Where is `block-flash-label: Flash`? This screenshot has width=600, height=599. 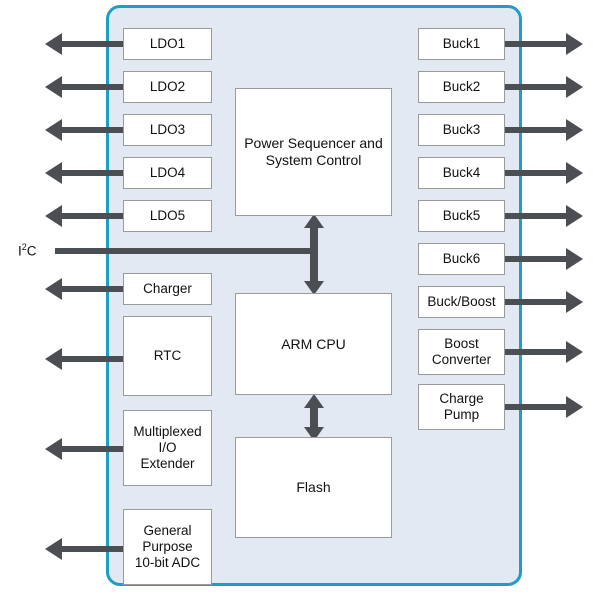 block-flash-label: Flash is located at coordinates (313, 487).